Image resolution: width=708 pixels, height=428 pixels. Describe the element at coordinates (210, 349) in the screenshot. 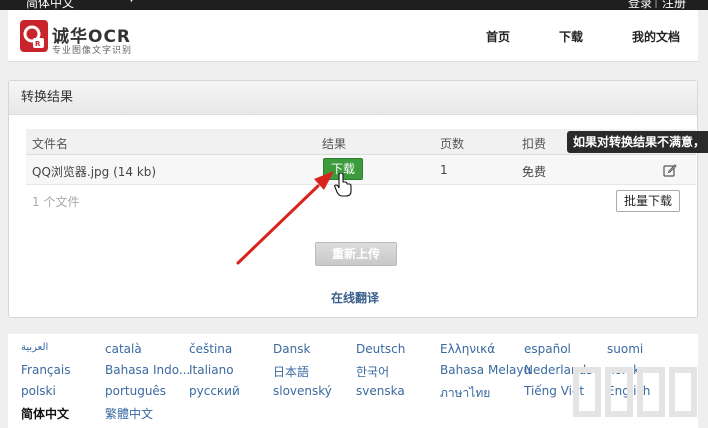

I see `language-link: čeština` at that location.